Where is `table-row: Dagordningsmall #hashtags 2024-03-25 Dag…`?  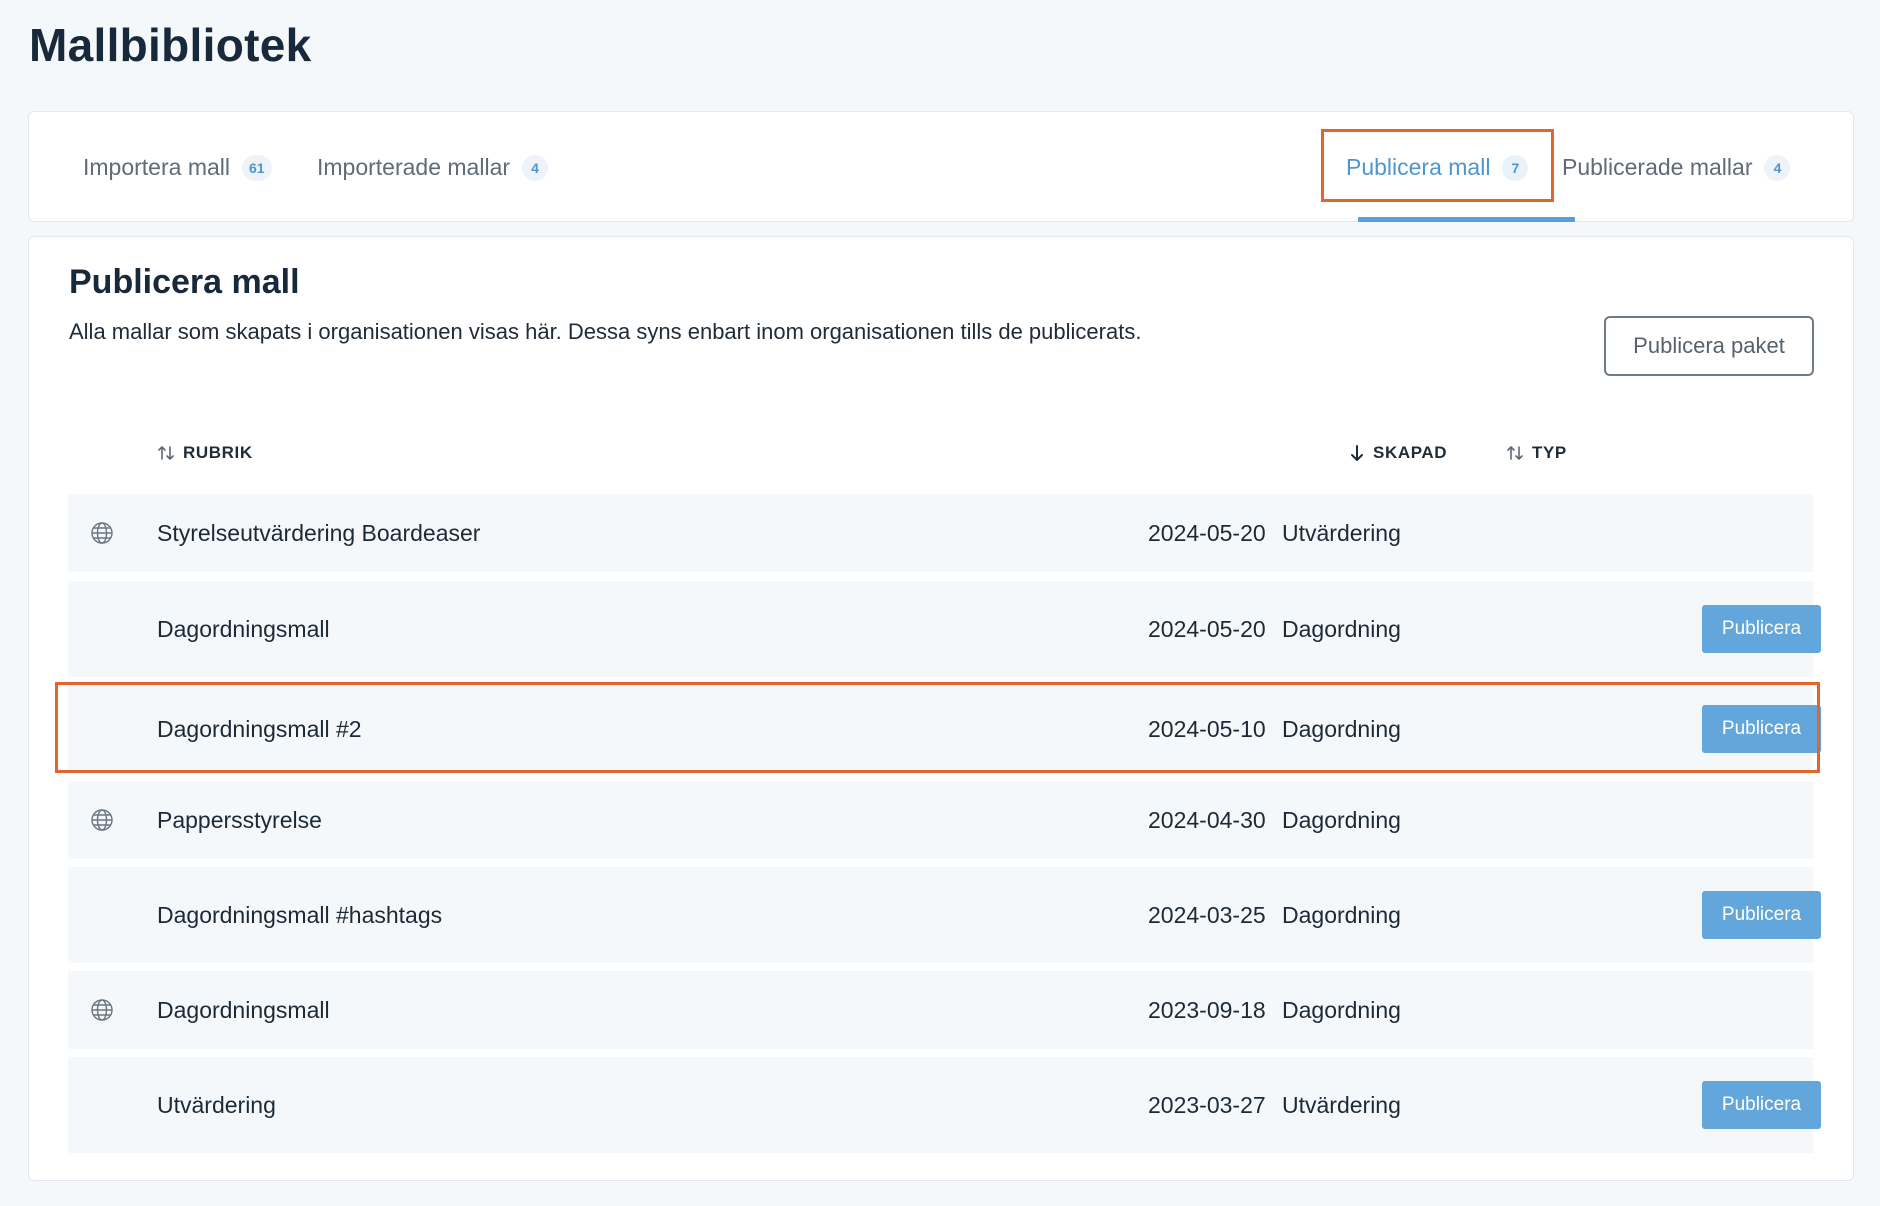
table-row: Dagordningsmall #hashtags 2024-03-25 Dag… is located at coordinates (944, 915).